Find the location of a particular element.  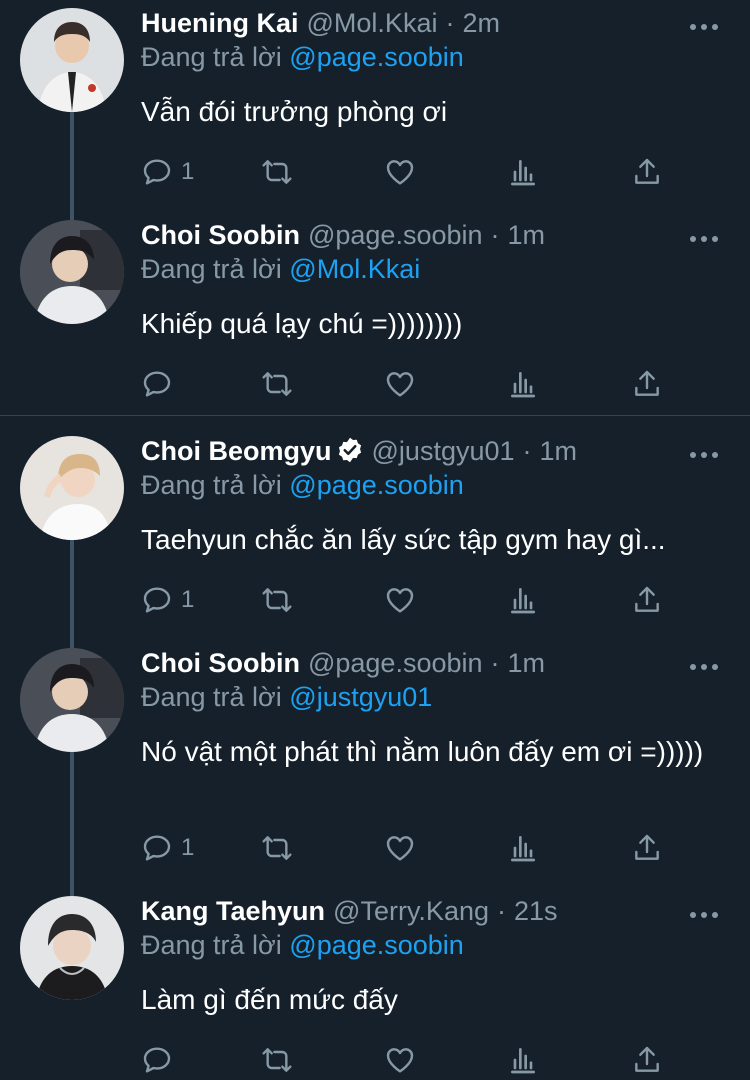

reply-context: Đang trả lời @Mol.Kkai is located at coordinates (280, 269).